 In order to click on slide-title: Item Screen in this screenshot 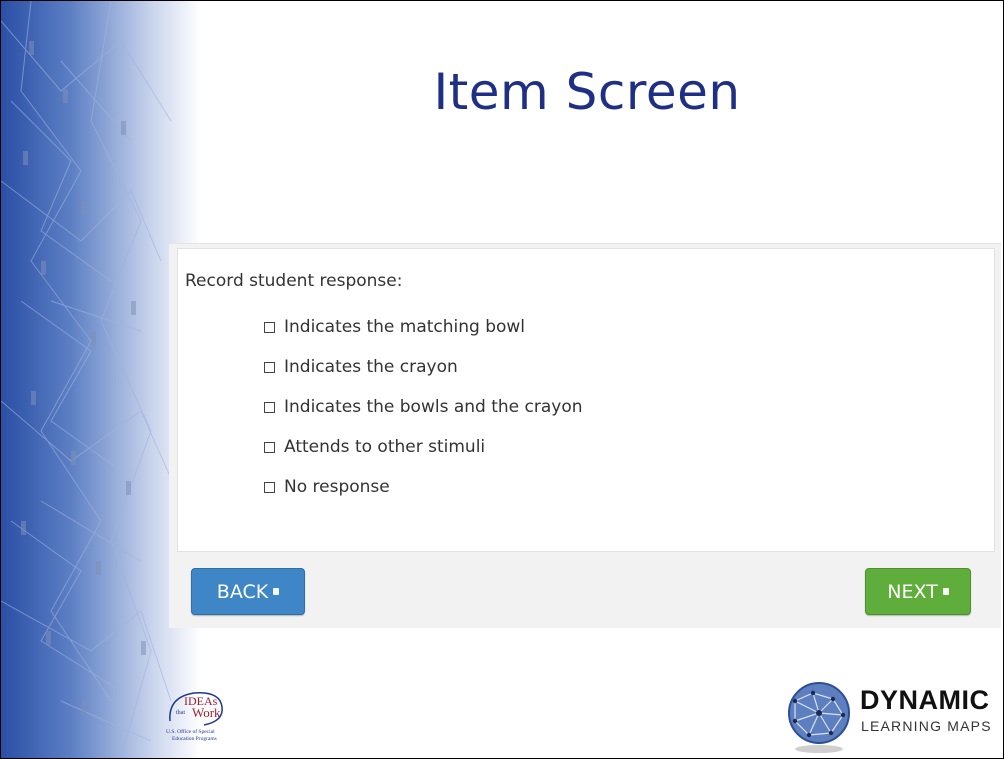, I will do `click(587, 92)`.